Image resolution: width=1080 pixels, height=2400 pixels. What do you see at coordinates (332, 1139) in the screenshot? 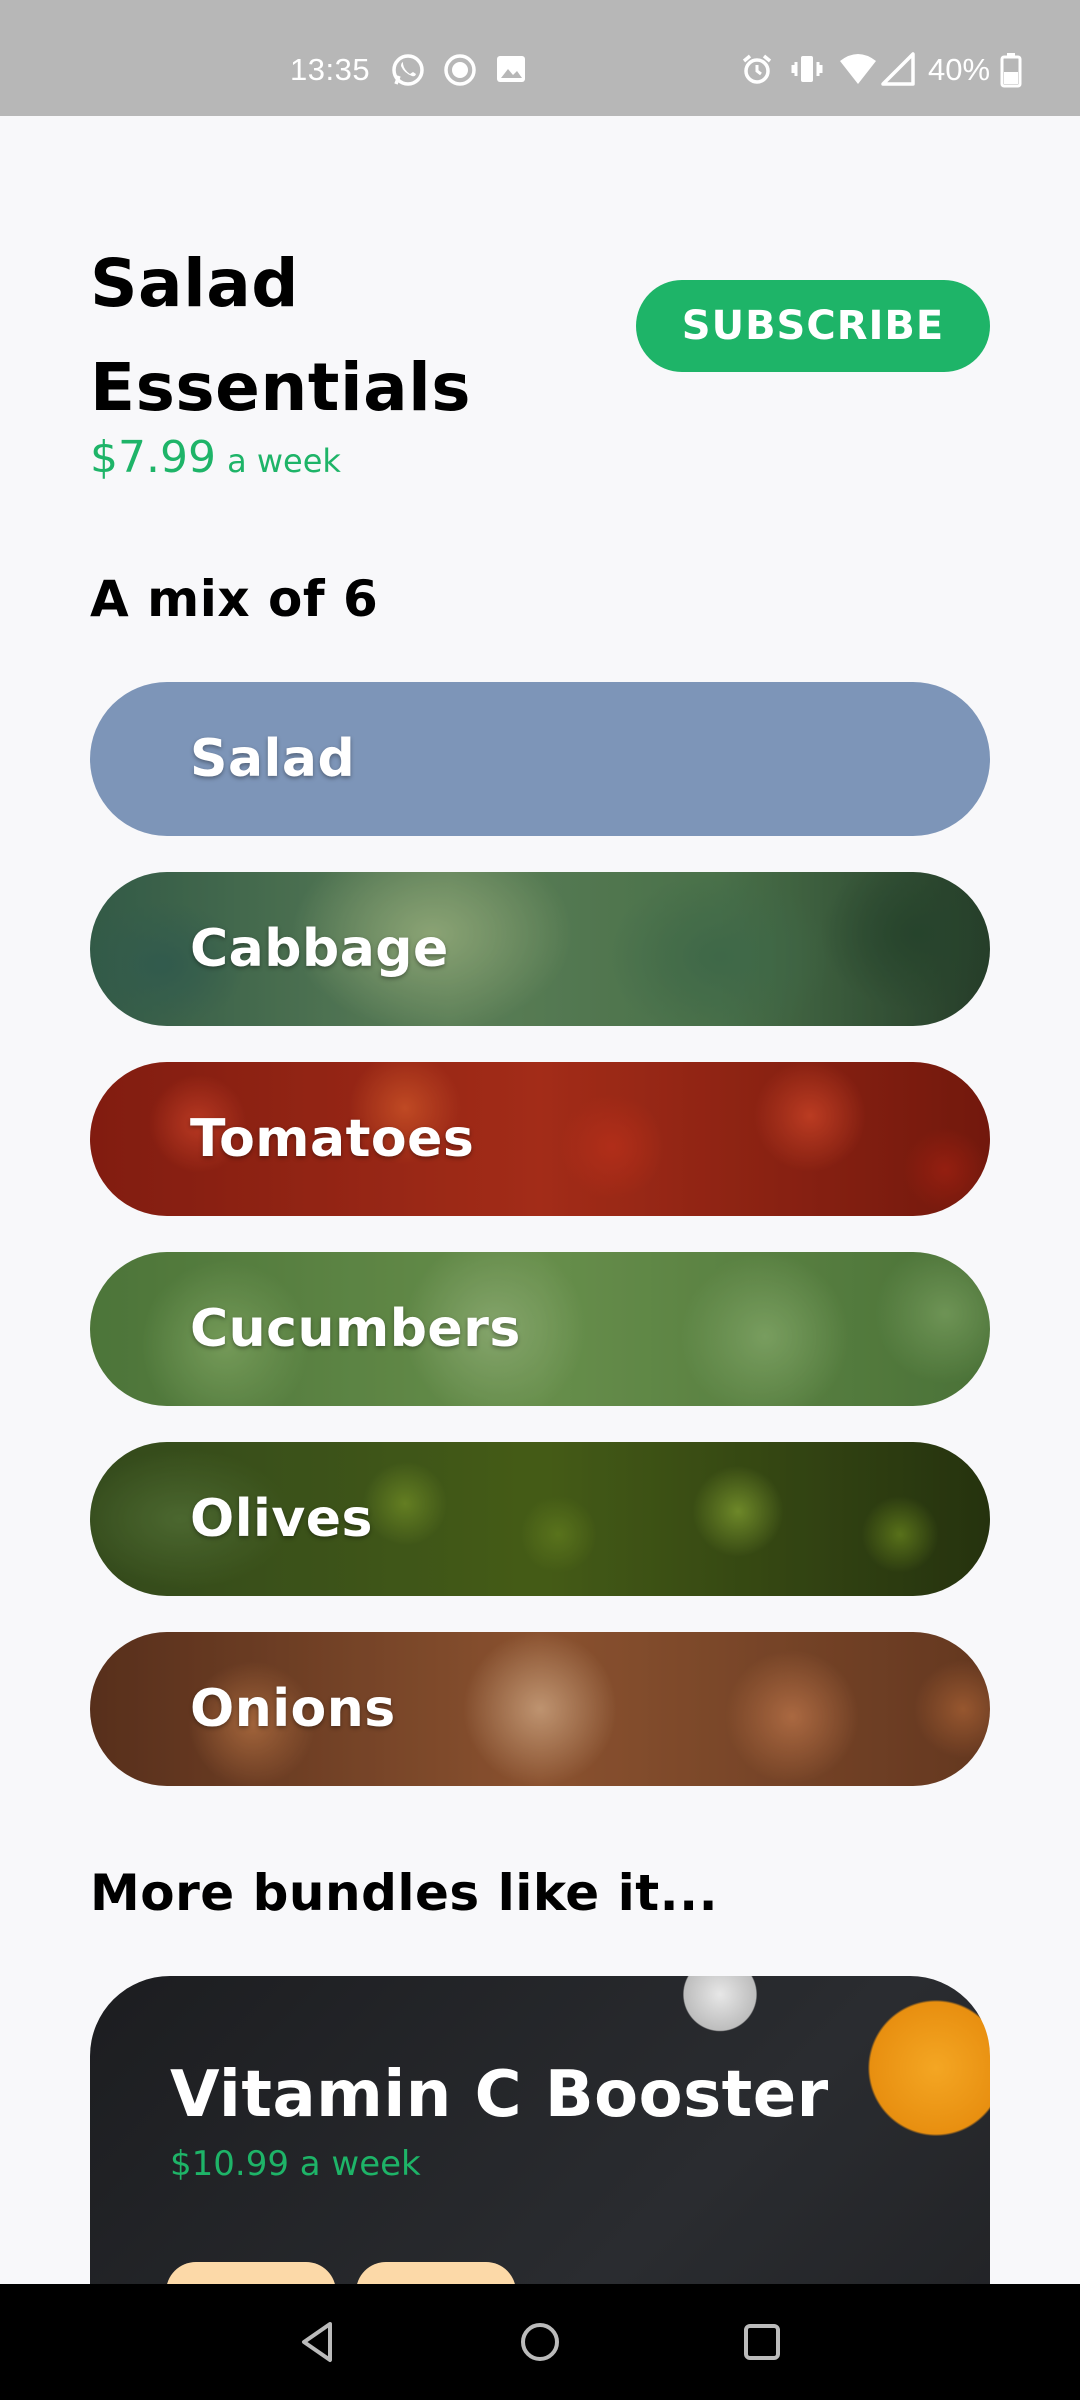
I see `mix-item-label: Tomatoes` at bounding box center [332, 1139].